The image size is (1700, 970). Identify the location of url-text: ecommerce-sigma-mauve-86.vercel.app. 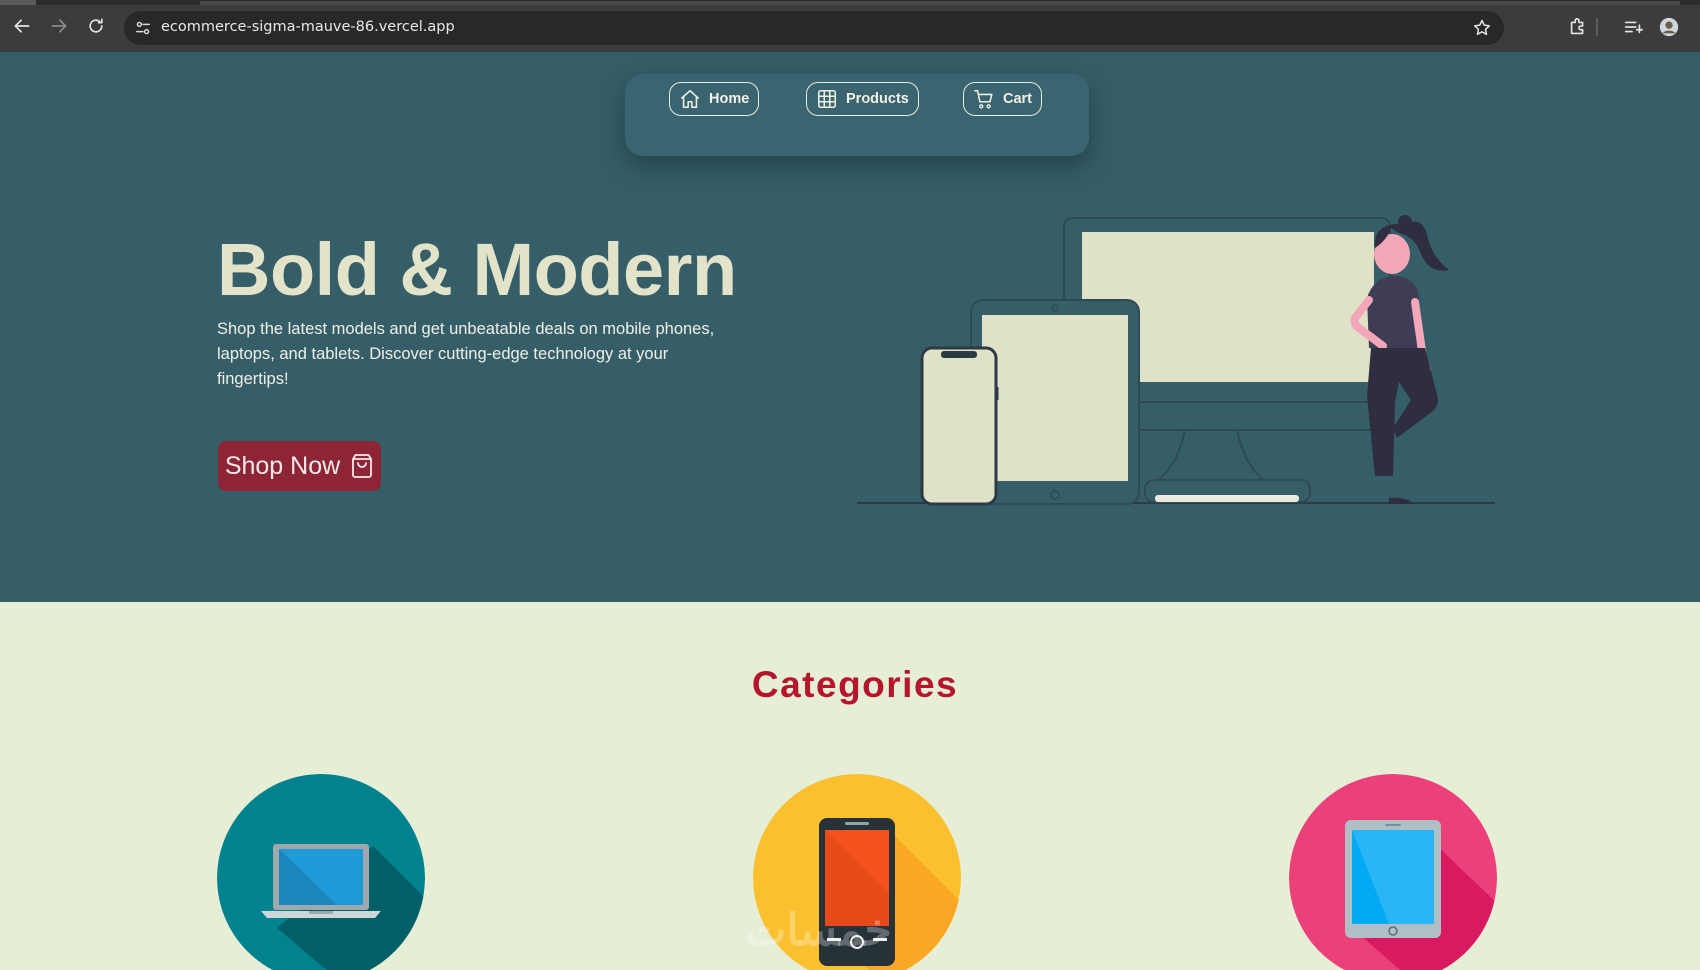
(308, 27).